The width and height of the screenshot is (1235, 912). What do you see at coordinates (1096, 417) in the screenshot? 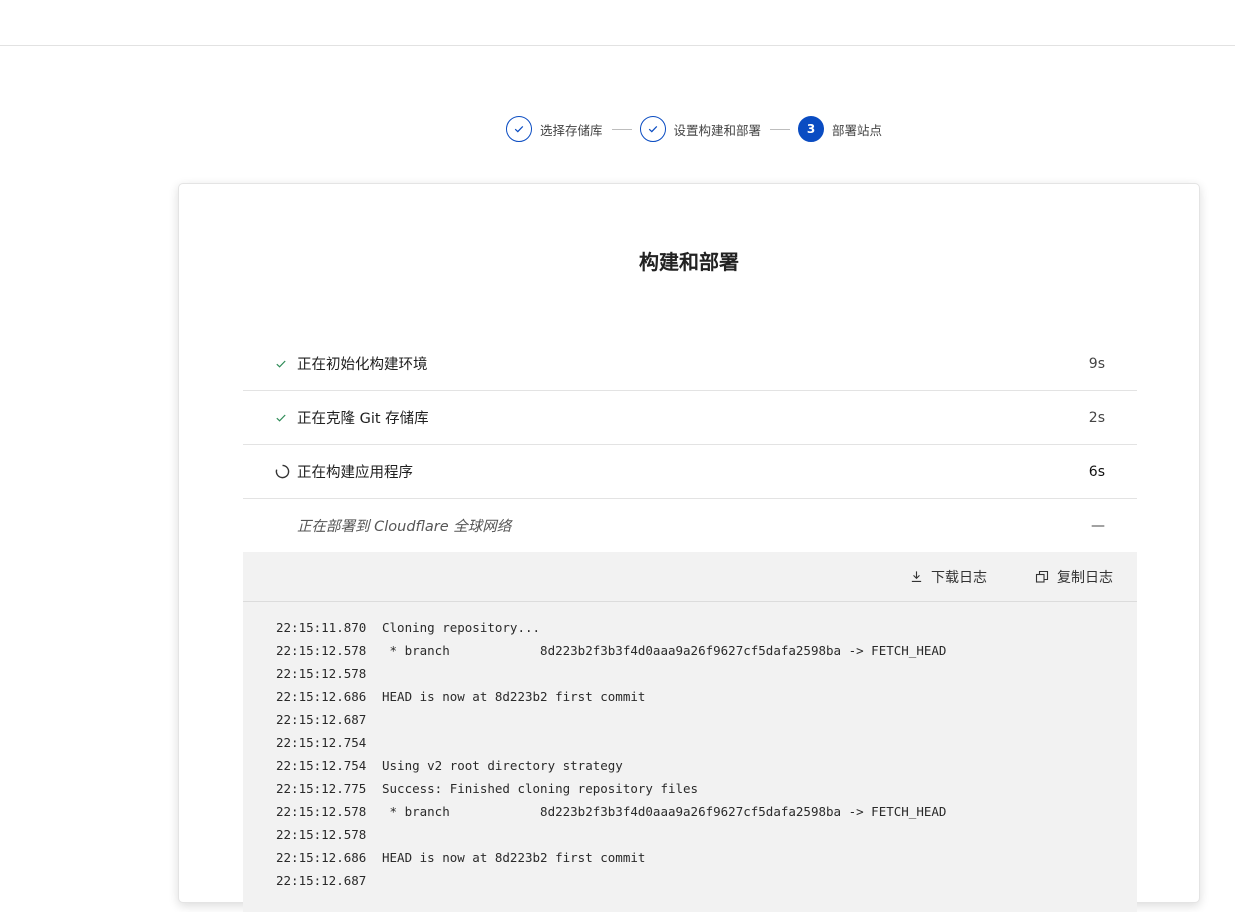
I see `build-step-duration: 2s` at bounding box center [1096, 417].